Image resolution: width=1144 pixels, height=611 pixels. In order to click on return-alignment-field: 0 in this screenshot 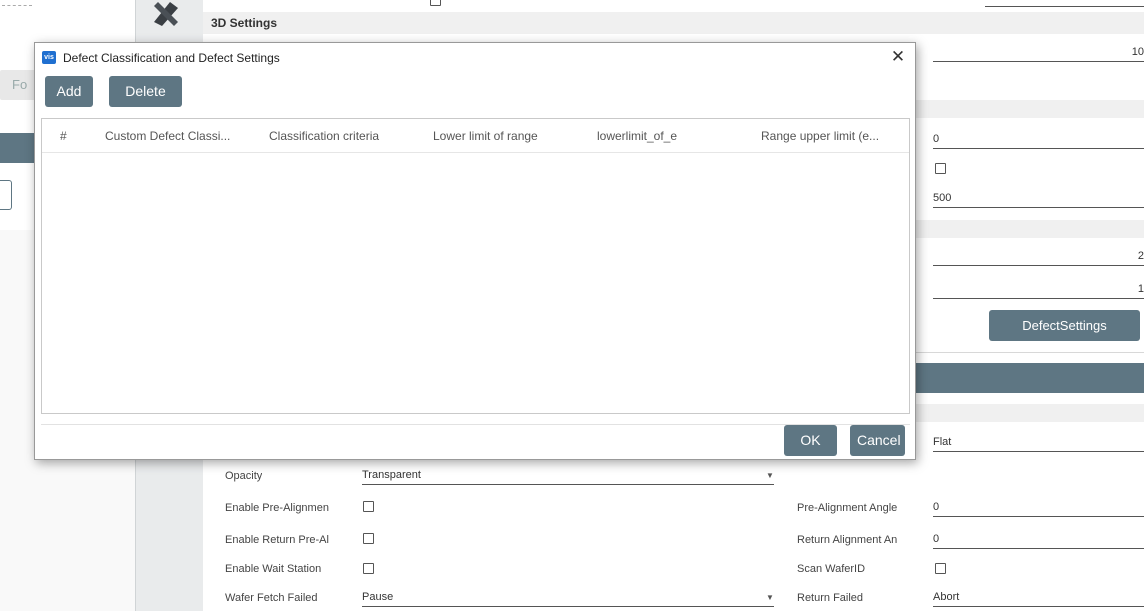, I will do `click(1038, 540)`.